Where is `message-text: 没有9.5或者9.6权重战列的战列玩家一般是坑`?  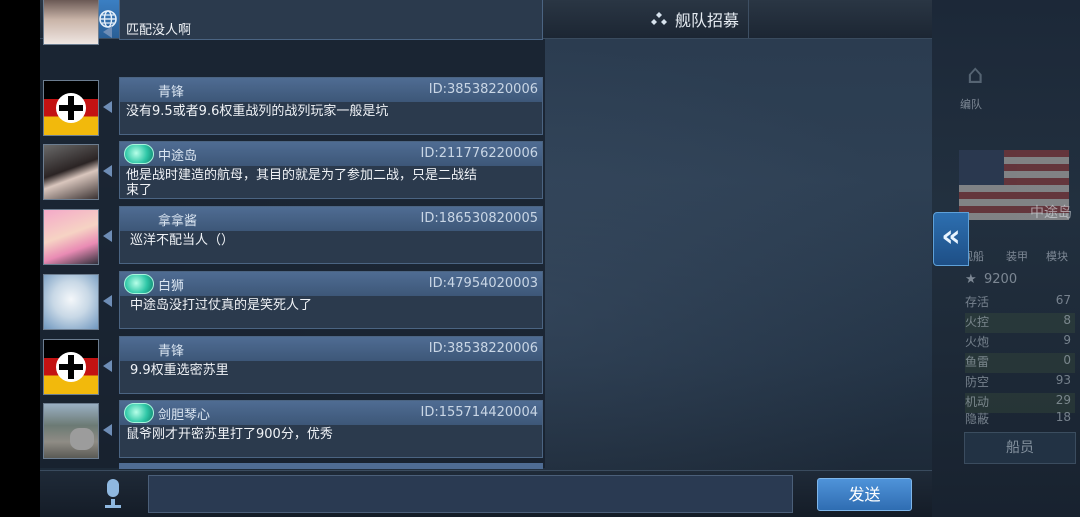
message-text: 没有9.5或者9.6权重战列的战列玩家一般是坑 is located at coordinates (257, 111).